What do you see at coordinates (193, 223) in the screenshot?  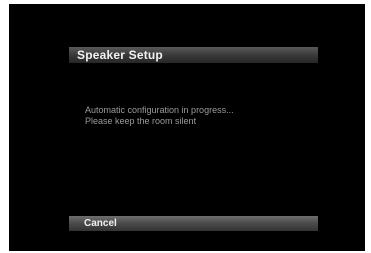 I see `cancel-button: Cancel` at bounding box center [193, 223].